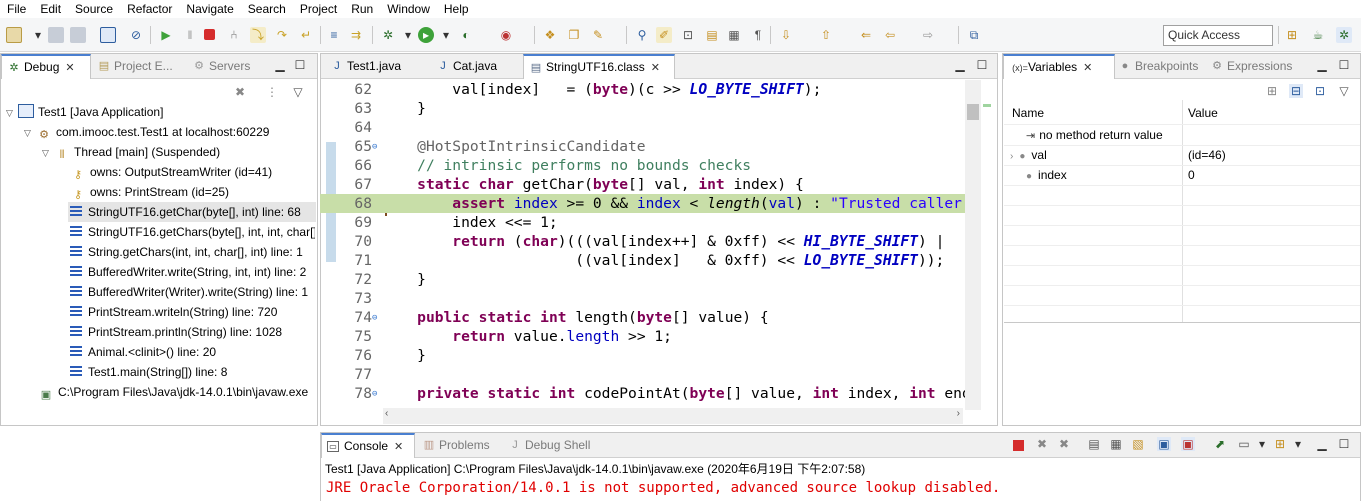 The height and width of the screenshot is (501, 1361). What do you see at coordinates (688, 35) in the screenshot?
I see `block-selection-icon: ⊡` at bounding box center [688, 35].